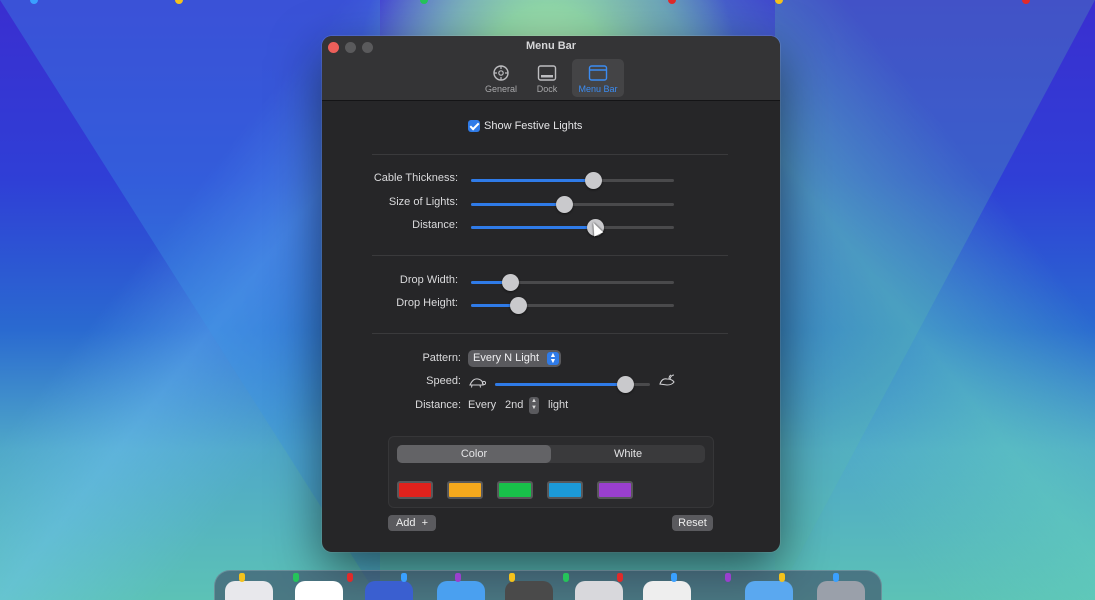  I want to click on tab-dock-label: Dock, so click(547, 89).